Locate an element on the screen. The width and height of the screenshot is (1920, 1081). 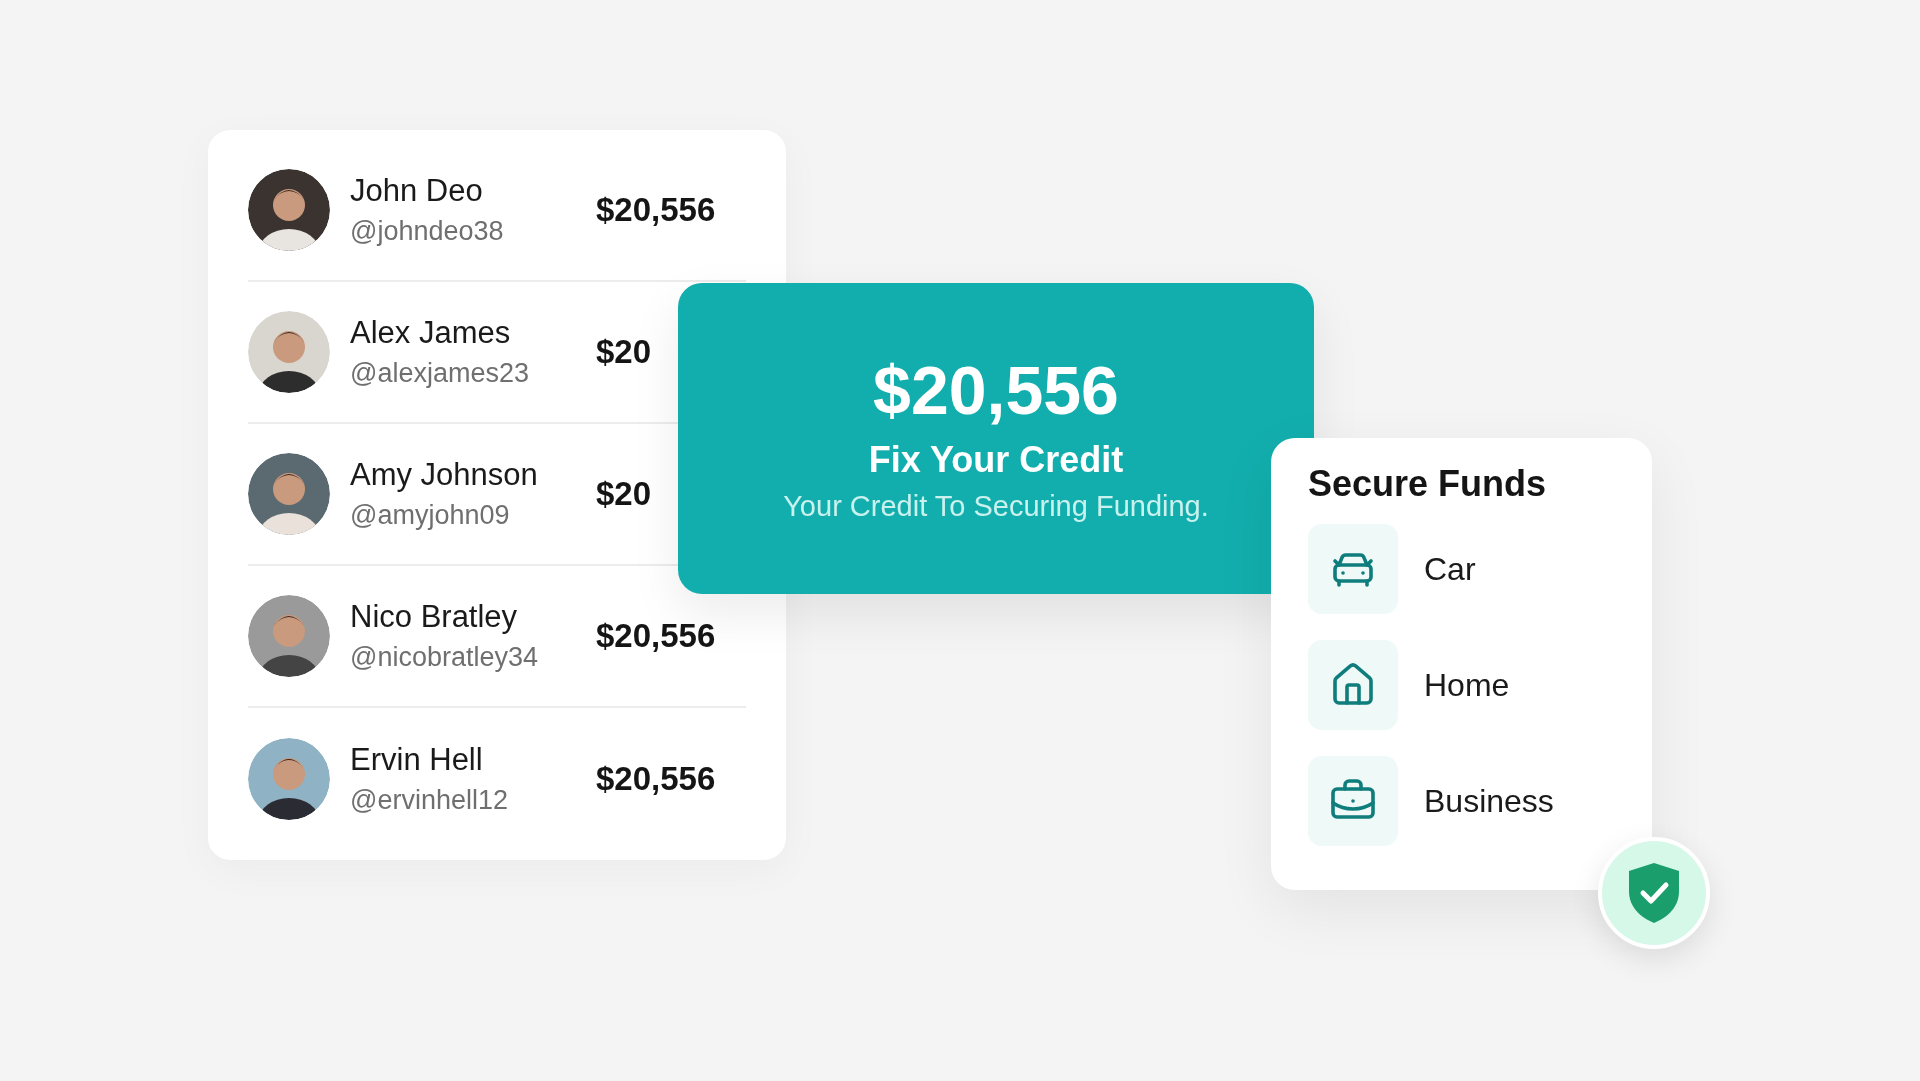
credit-amount: $20,556 is located at coordinates (996, 390).